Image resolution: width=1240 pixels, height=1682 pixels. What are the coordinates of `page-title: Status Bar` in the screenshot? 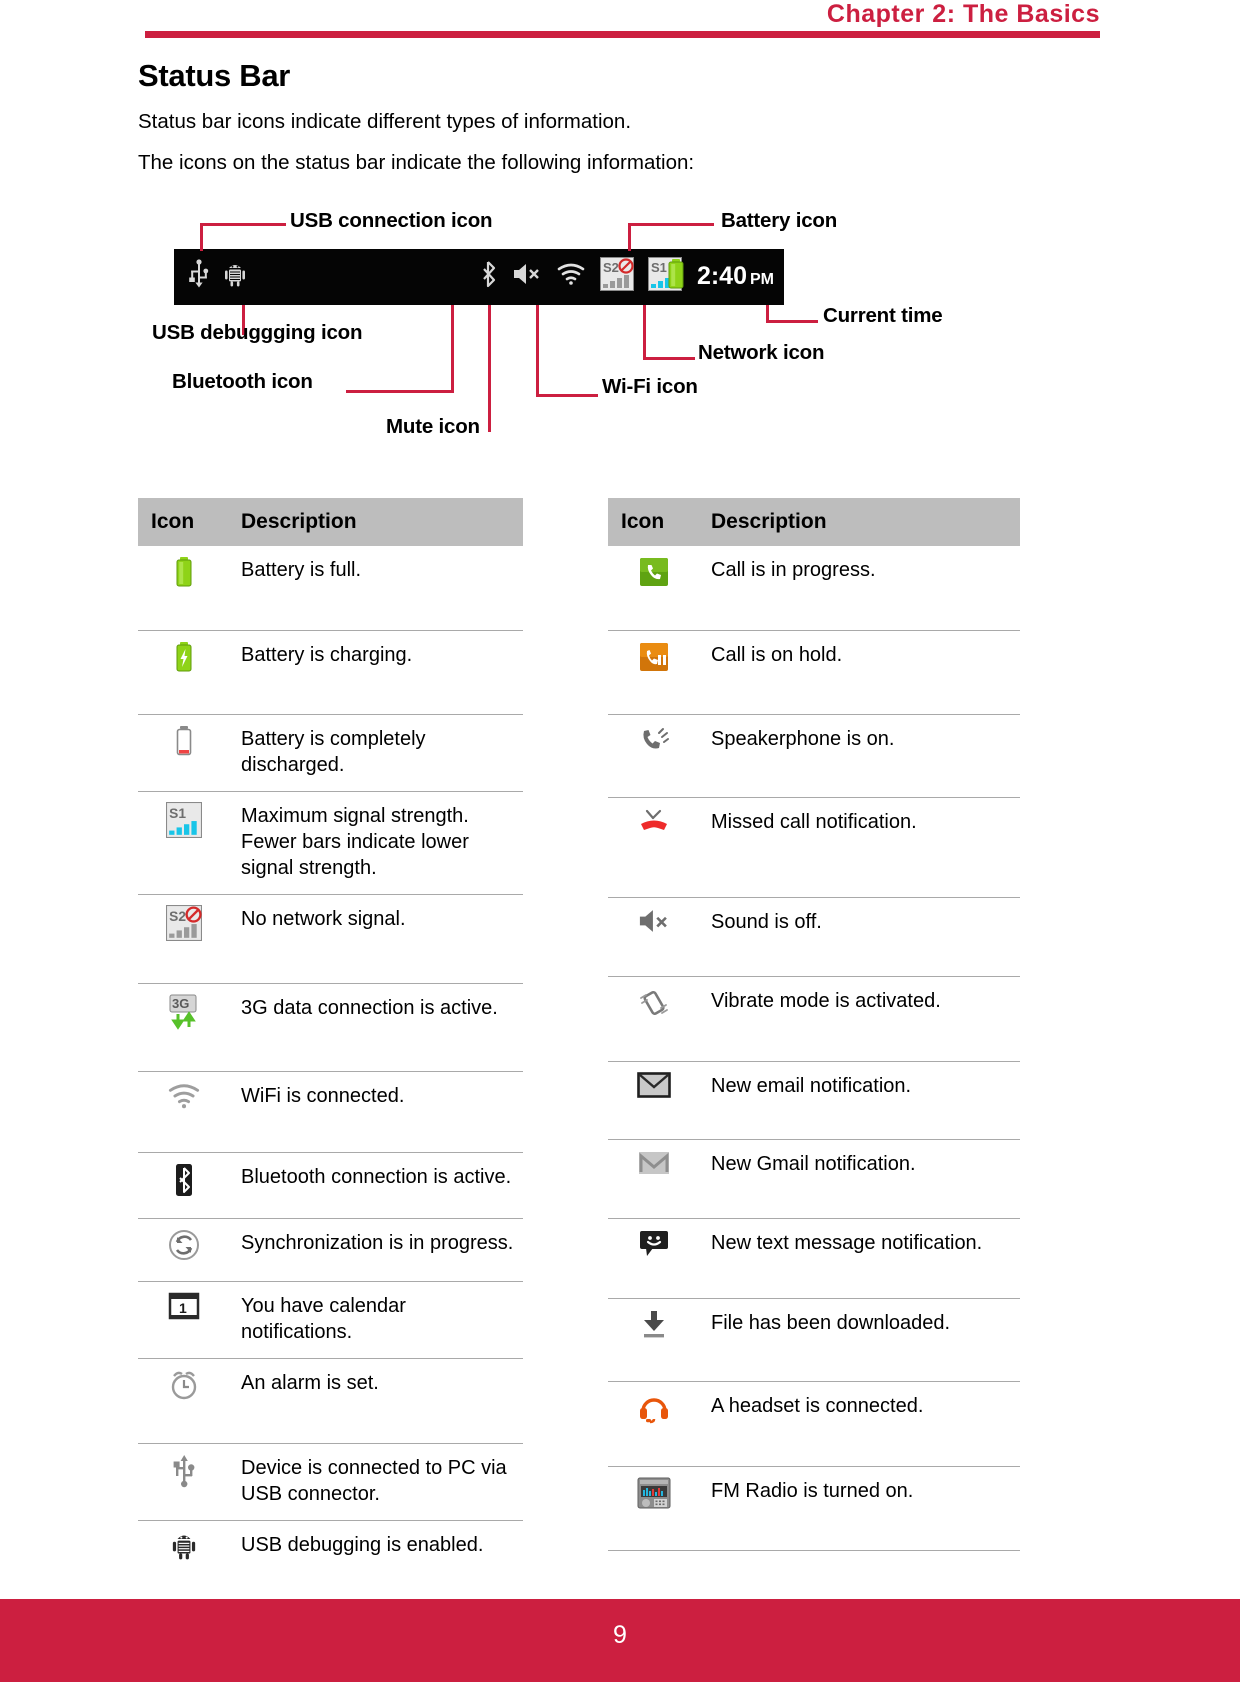 It's located at (214, 75).